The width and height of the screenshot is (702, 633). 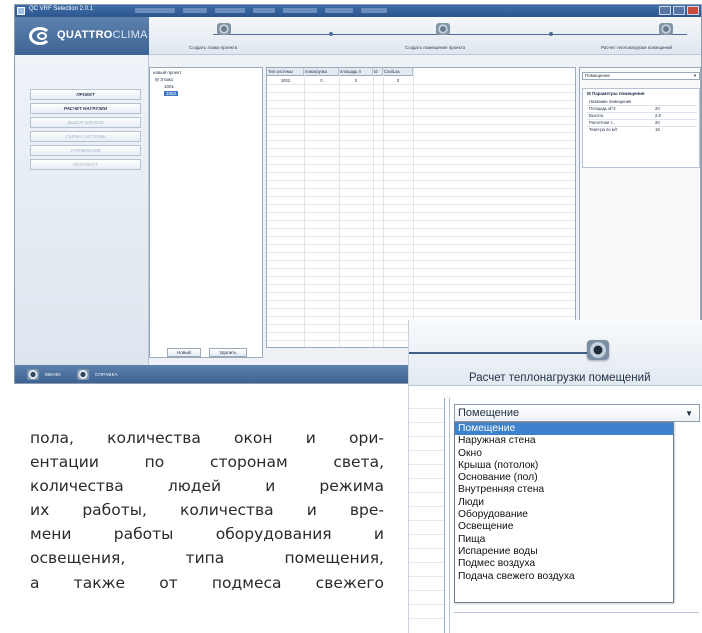 I want to click on dropdown-option: Подмес воздуха, so click(x=564, y=564).